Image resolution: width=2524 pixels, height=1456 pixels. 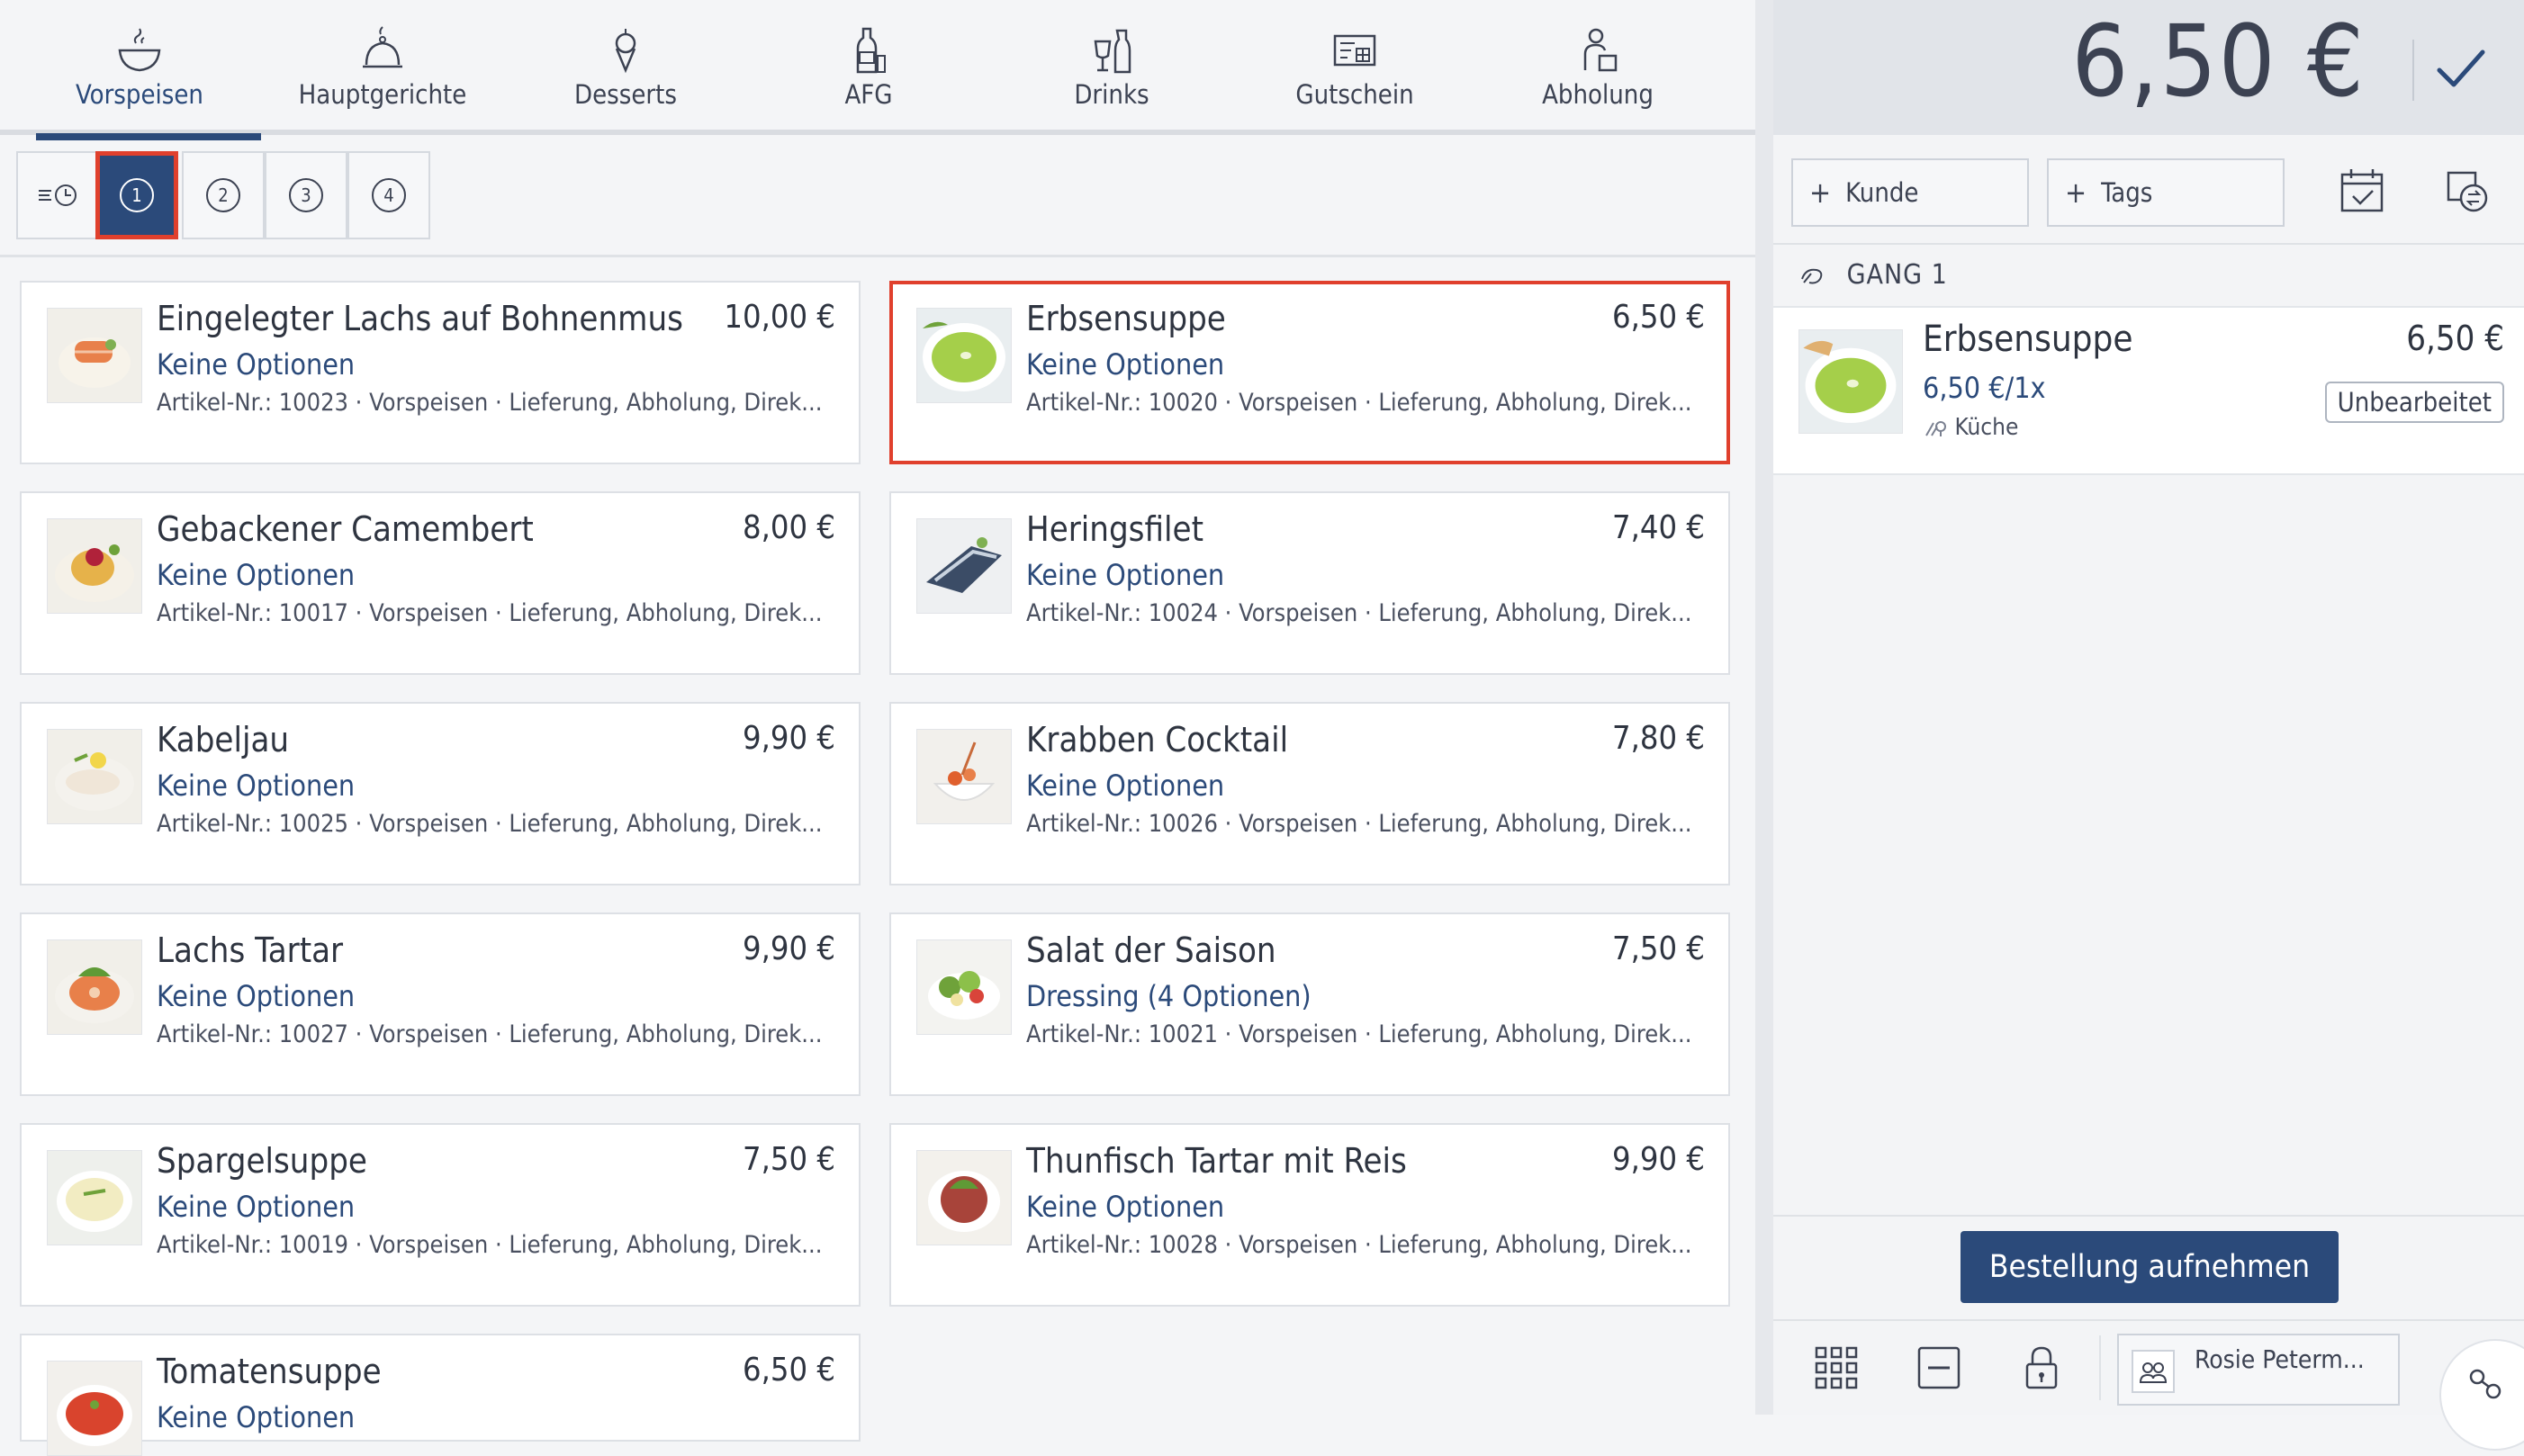 What do you see at coordinates (148, 136) in the screenshot?
I see `active-tab-indicator` at bounding box center [148, 136].